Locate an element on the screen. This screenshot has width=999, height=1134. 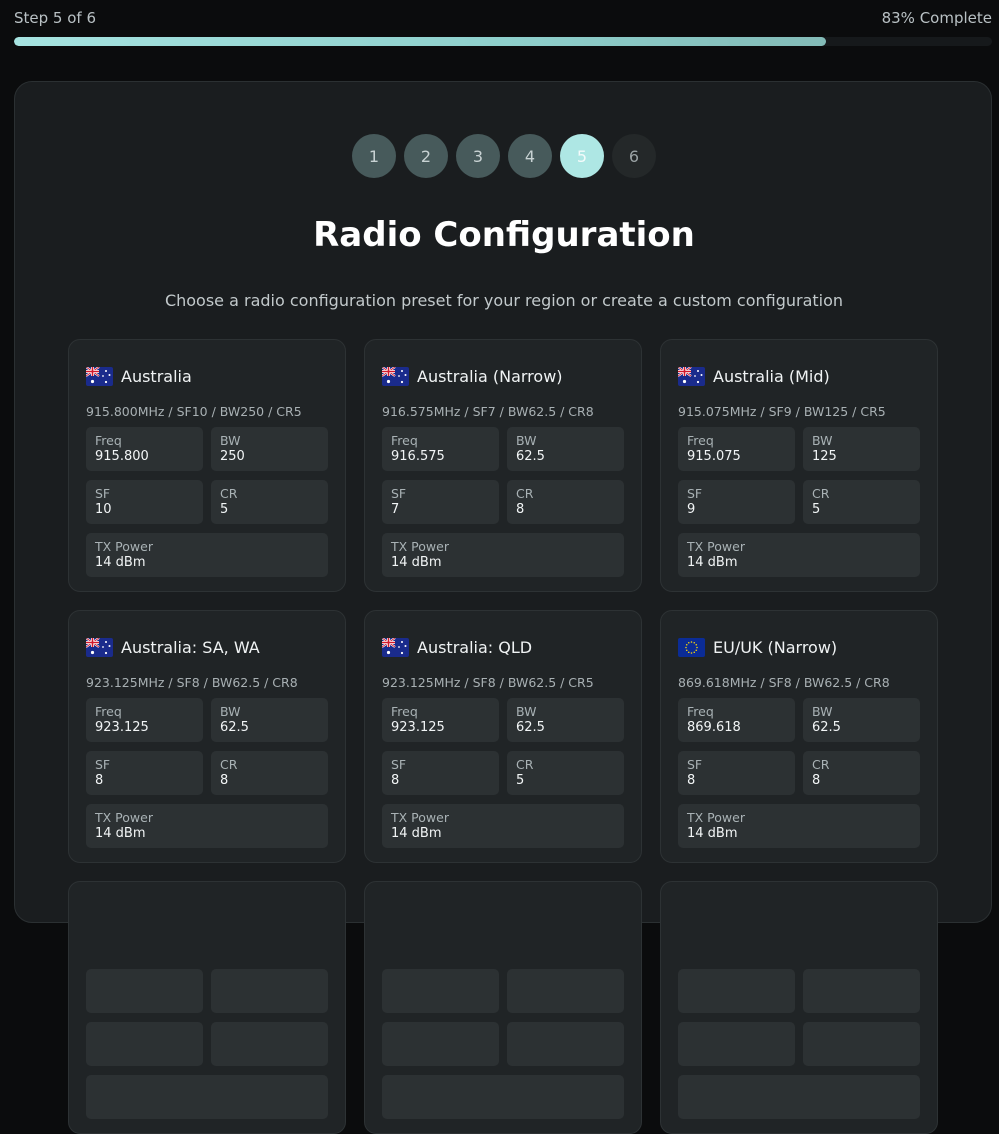
completion-percentage: 83% Complete is located at coordinates (936, 18).